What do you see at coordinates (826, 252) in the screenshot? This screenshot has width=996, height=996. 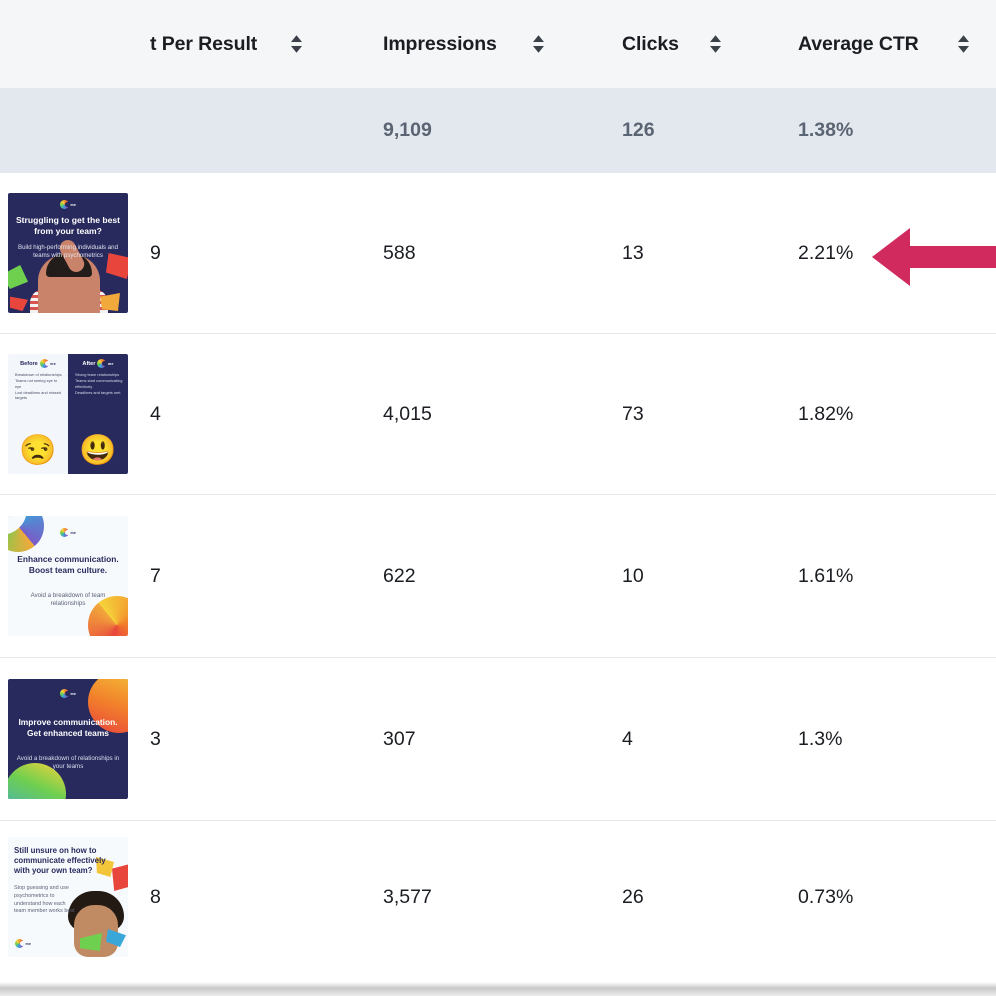 I see `cell-average-ctr: 2.21%` at bounding box center [826, 252].